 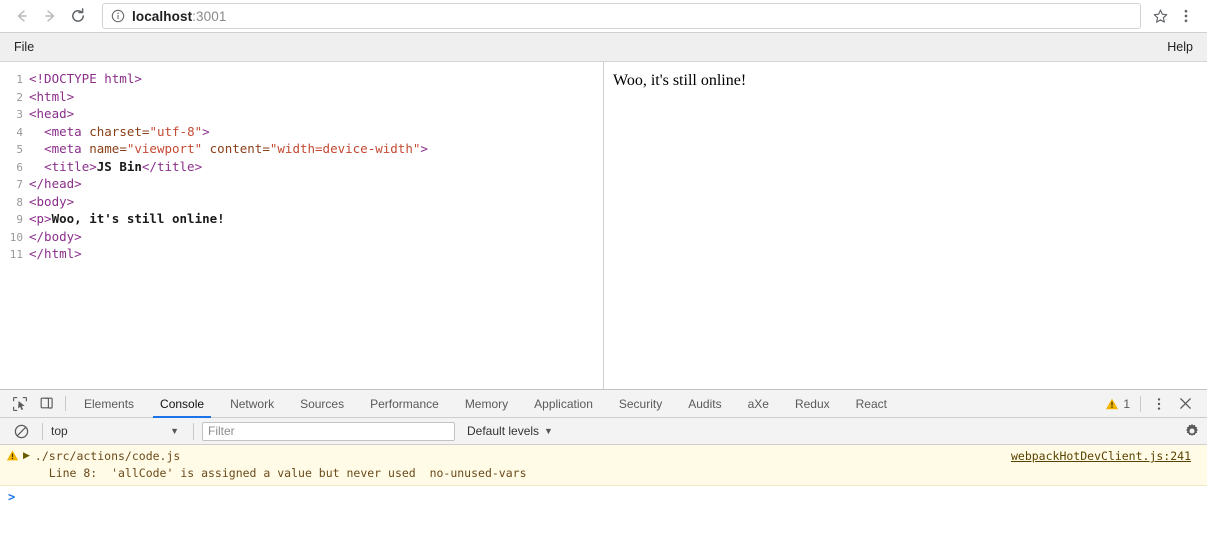 I want to click on close-icon, so click(x=1185, y=403).